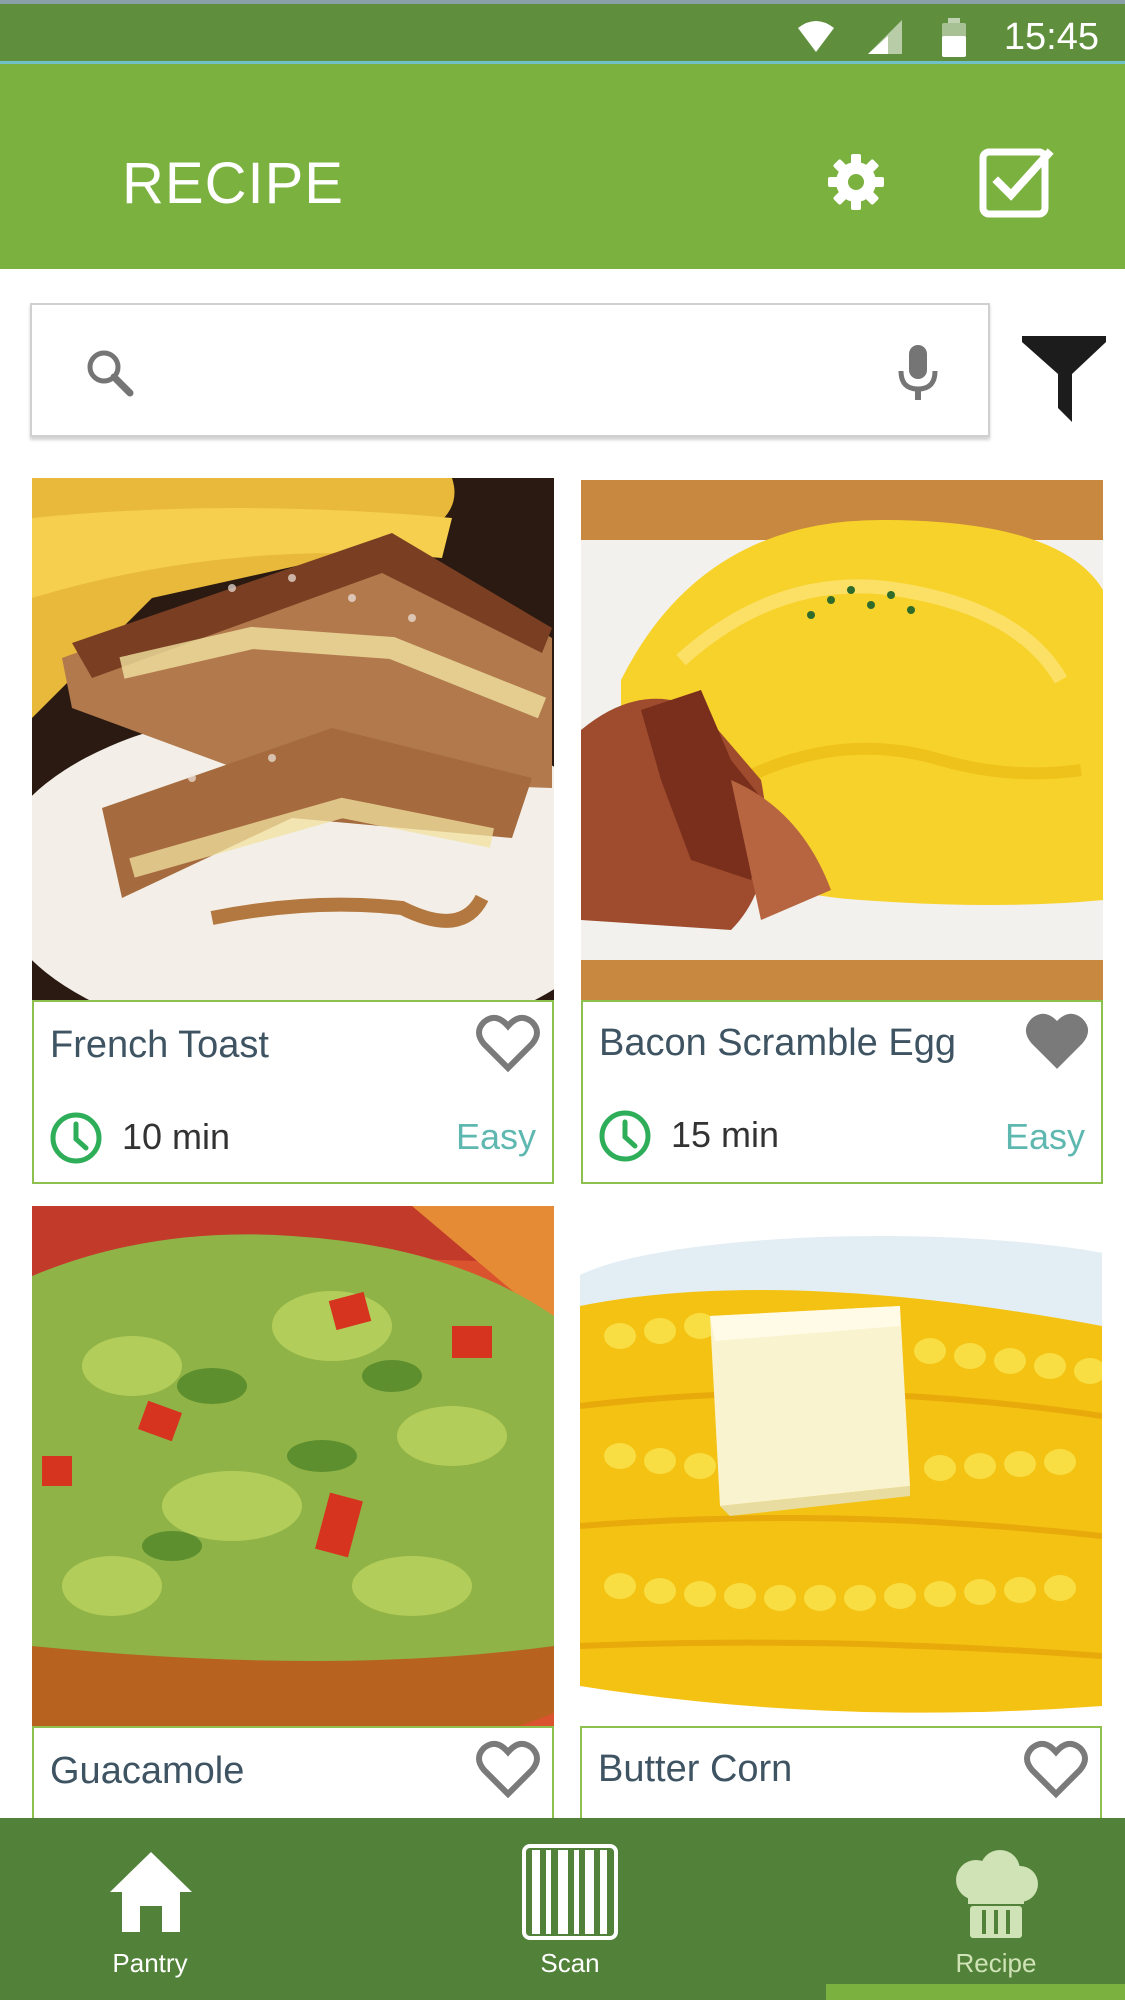 This screenshot has height=2000, width=1125. I want to click on filter-icon, so click(1064, 379).